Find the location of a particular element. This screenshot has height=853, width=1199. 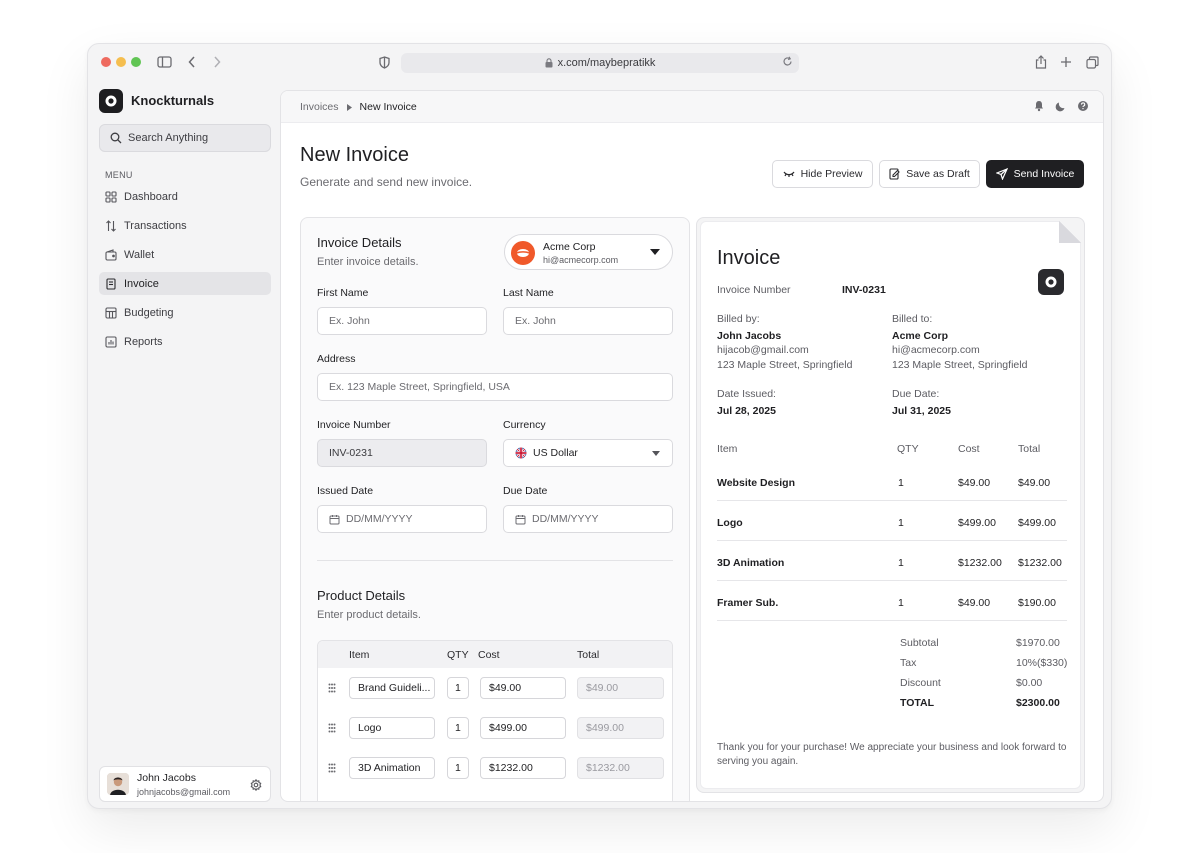

product-cost-input: $49.00 is located at coordinates (523, 688).